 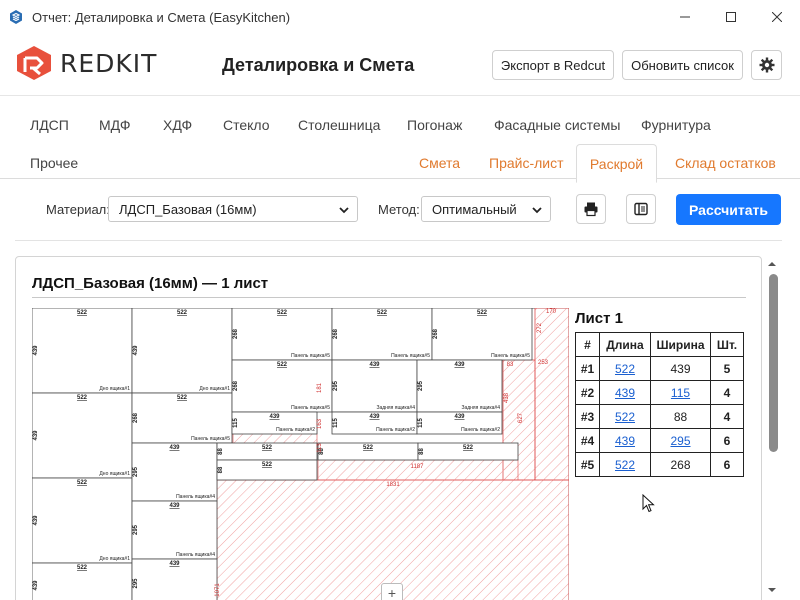 I want to click on method-select-value: Оптимальный, so click(x=474, y=209).